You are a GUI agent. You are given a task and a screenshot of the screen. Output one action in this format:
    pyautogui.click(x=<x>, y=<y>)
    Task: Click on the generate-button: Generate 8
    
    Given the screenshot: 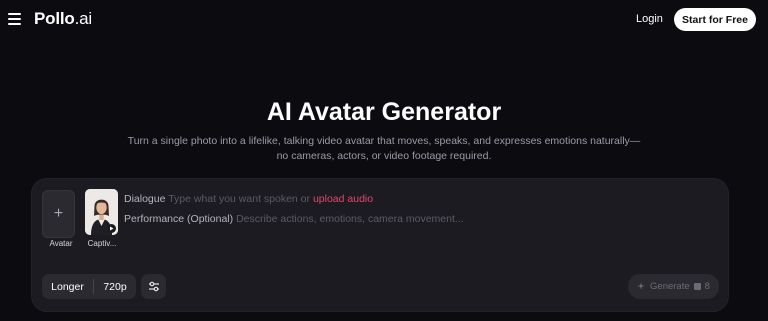 What is the action you would take?
    pyautogui.click(x=673, y=286)
    